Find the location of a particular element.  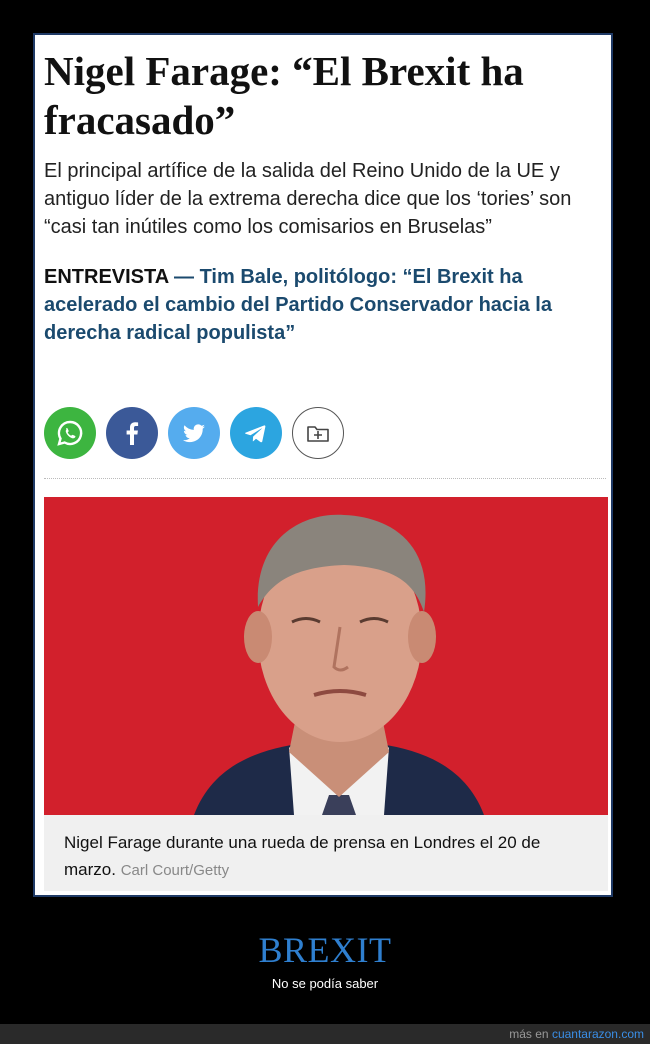

footer-bar: más en cuantarazon.com is located at coordinates (325, 1034).